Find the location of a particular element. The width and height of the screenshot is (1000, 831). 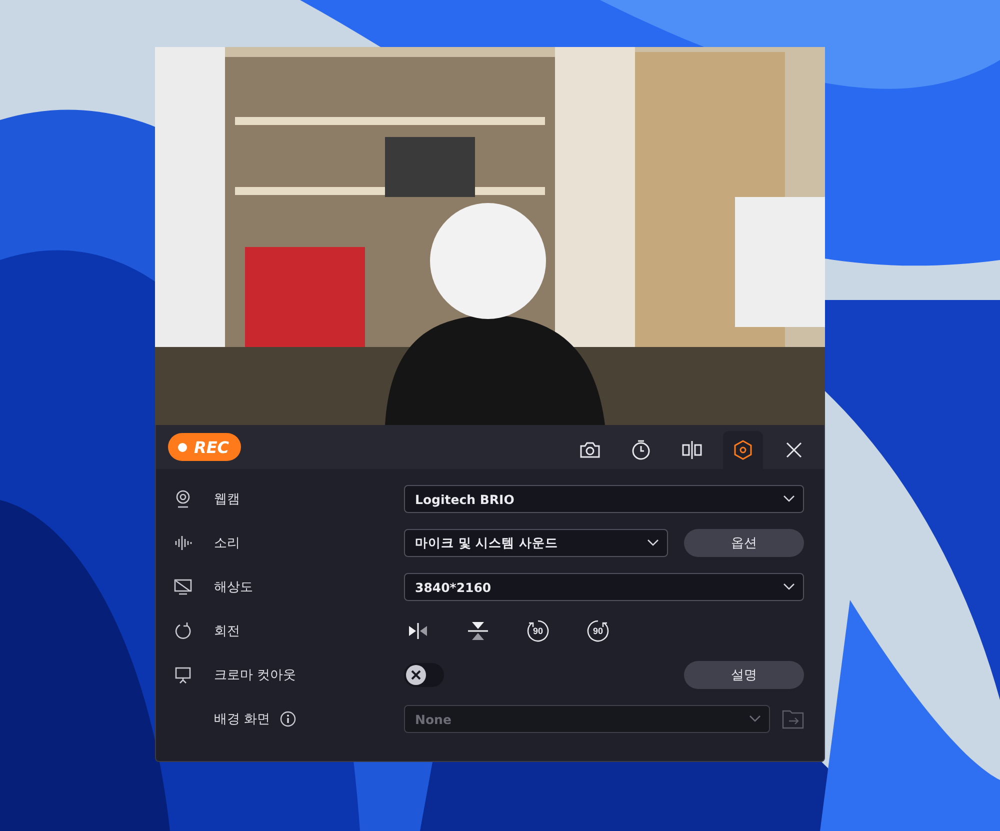

settings-tab is located at coordinates (743, 450).